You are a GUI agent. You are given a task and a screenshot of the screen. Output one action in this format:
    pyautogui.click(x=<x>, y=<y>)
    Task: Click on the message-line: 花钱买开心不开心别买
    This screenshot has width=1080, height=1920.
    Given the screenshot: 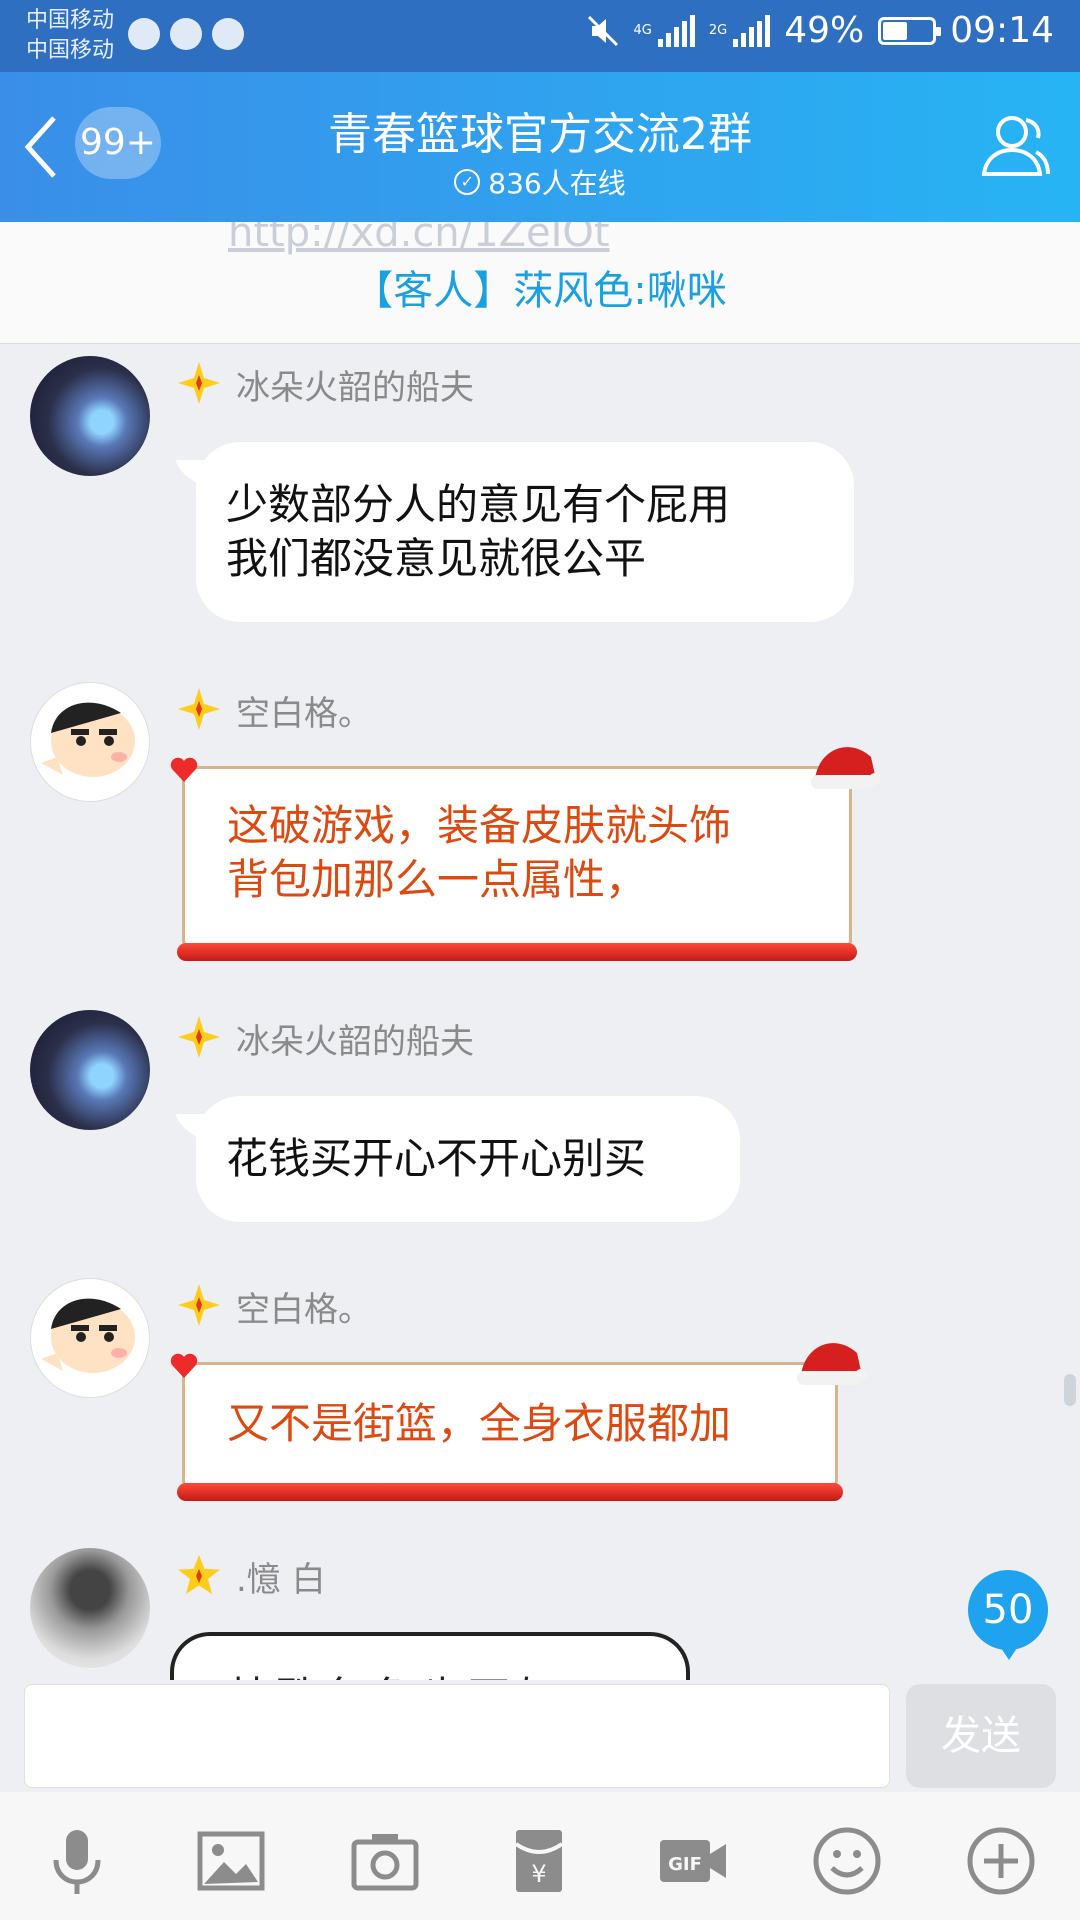 What is the action you would take?
    pyautogui.click(x=436, y=1158)
    